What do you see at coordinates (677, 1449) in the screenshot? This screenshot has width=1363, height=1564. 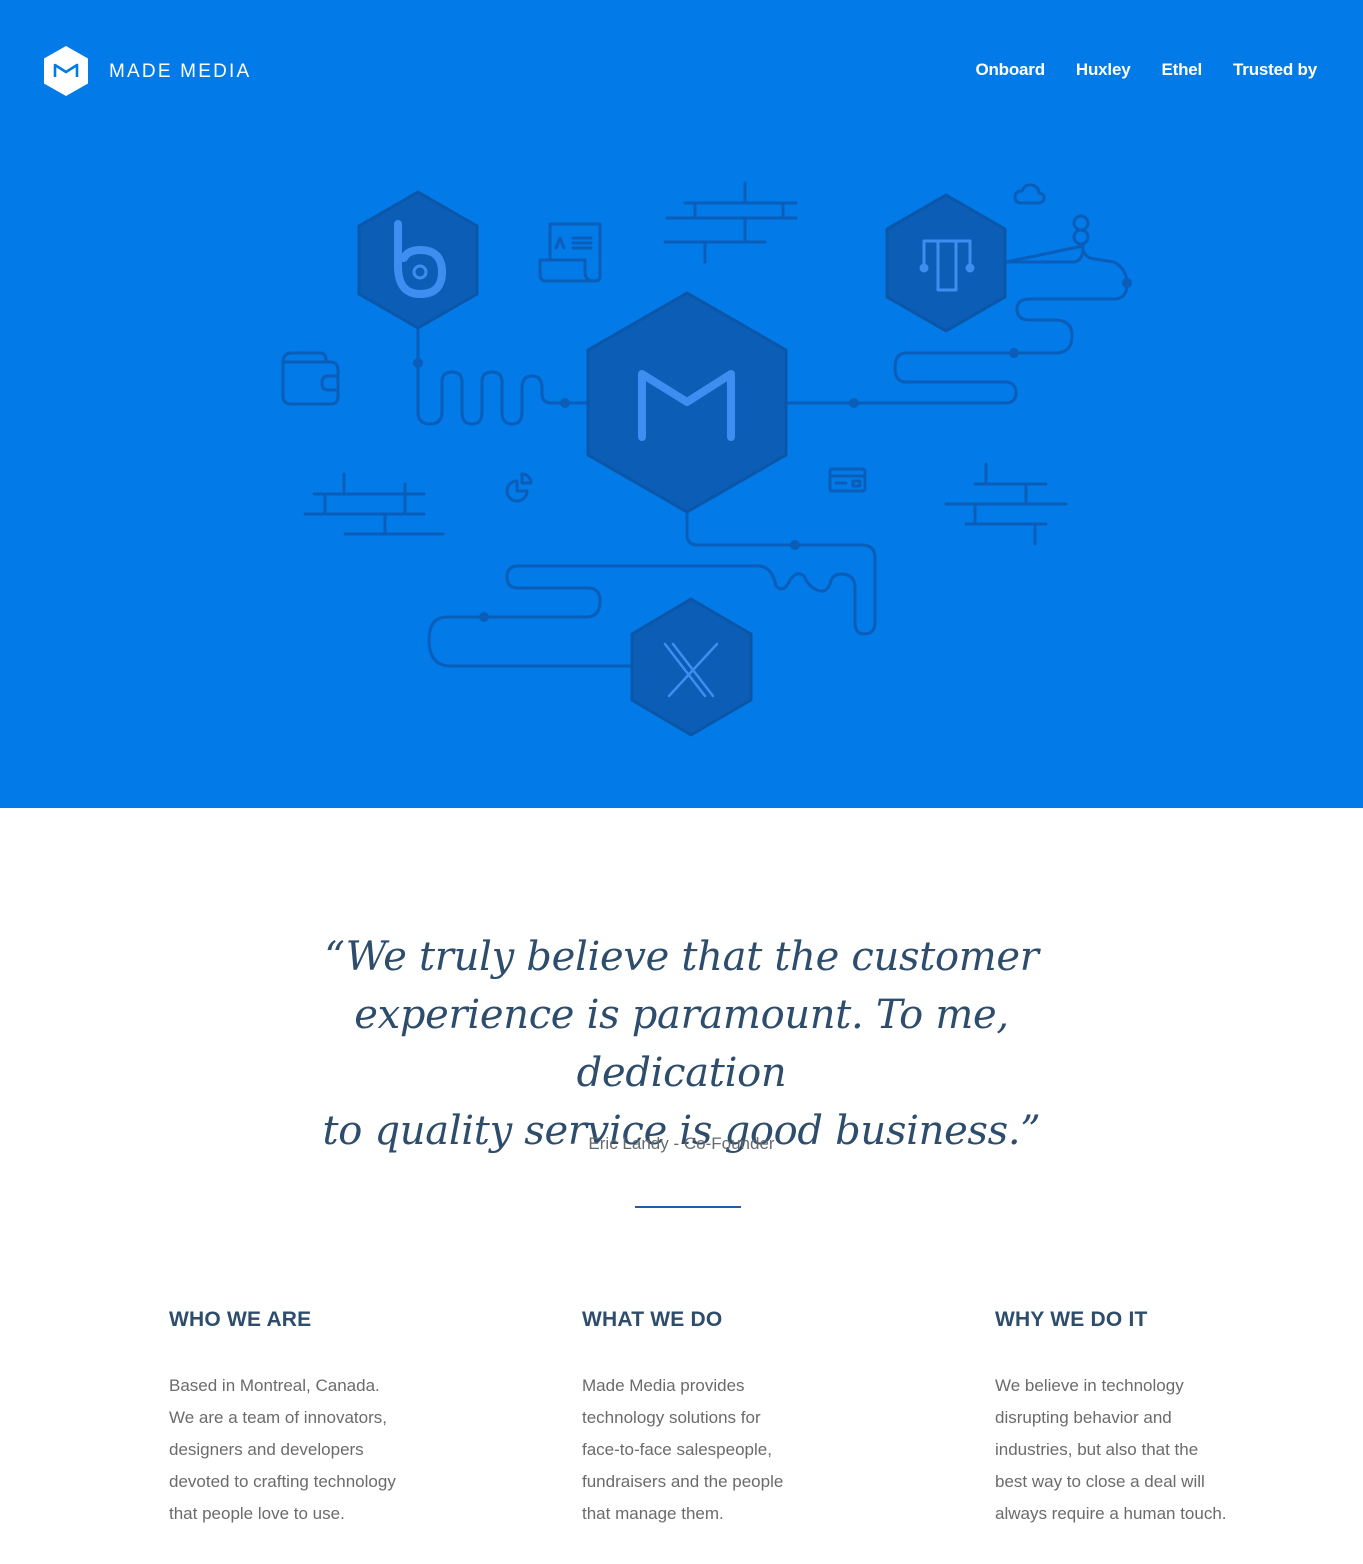 I see `section-body-line: face-to-face salespeople,` at bounding box center [677, 1449].